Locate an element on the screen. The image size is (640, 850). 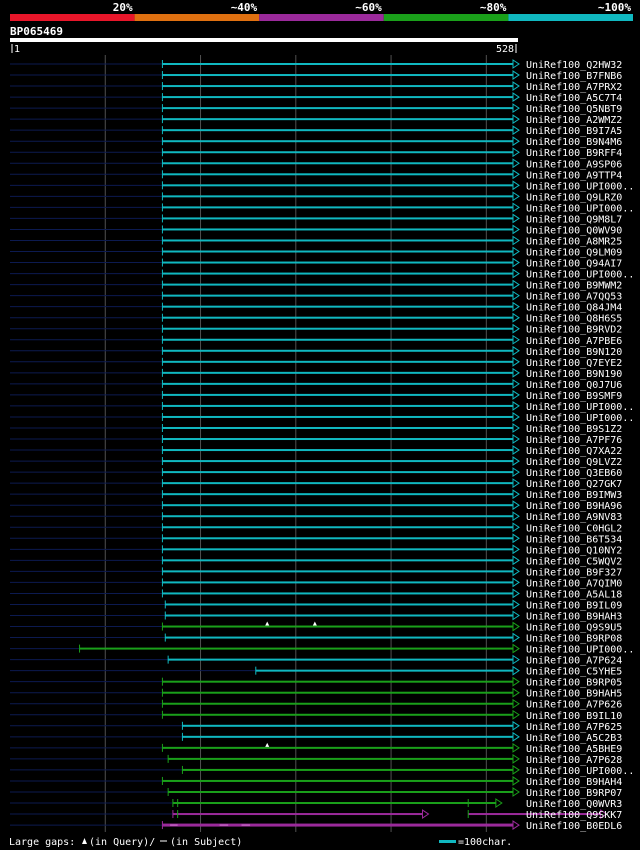
hit-label: UniRef100_A7PF76 is located at coordinates (574, 440).